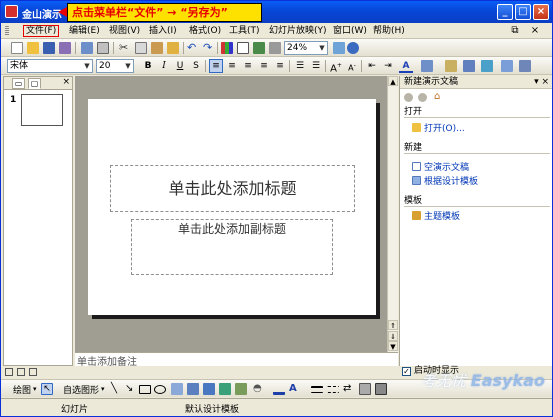 This screenshot has height=417, width=553. Describe the element at coordinates (131, 389) in the screenshot. I see `arrow-icon: ↘` at that location.